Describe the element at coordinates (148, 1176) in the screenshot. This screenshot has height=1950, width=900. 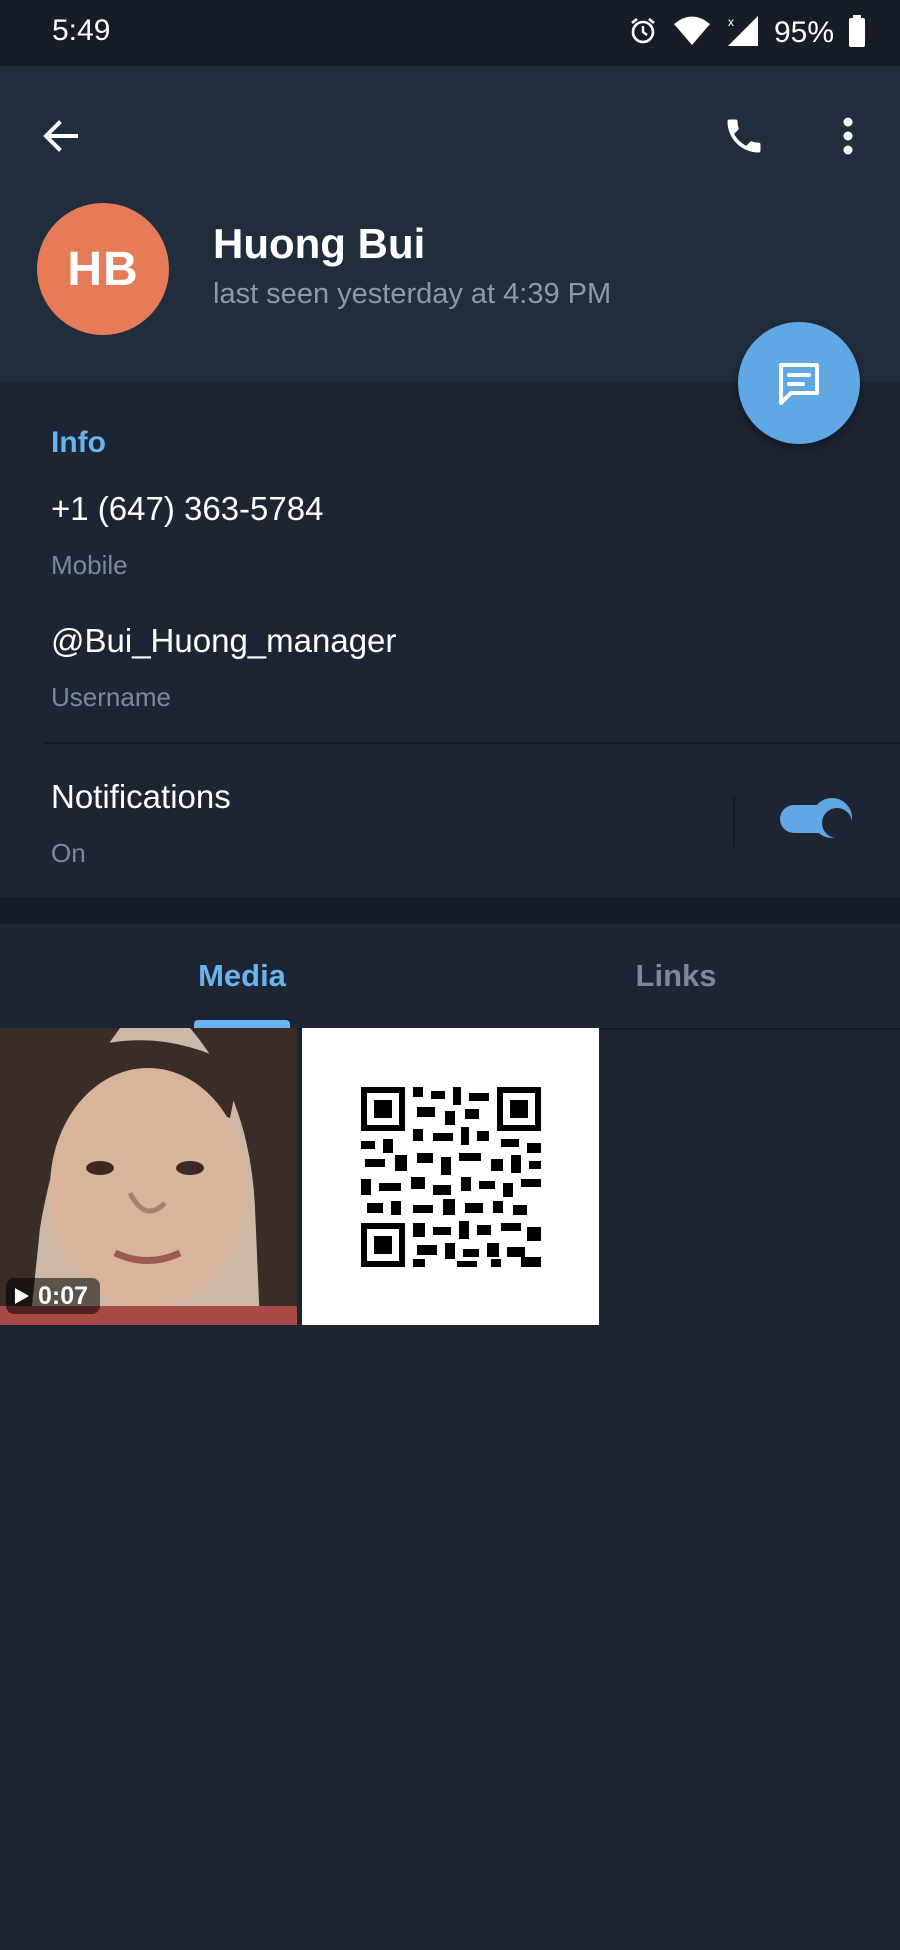
I see `media-item-video: 0:07` at that location.